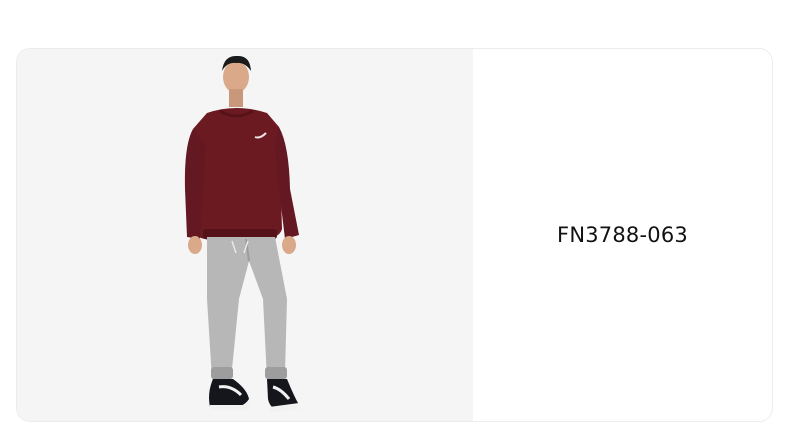  Describe the element at coordinates (289, 245) in the screenshot. I see `model-right-hand` at that location.